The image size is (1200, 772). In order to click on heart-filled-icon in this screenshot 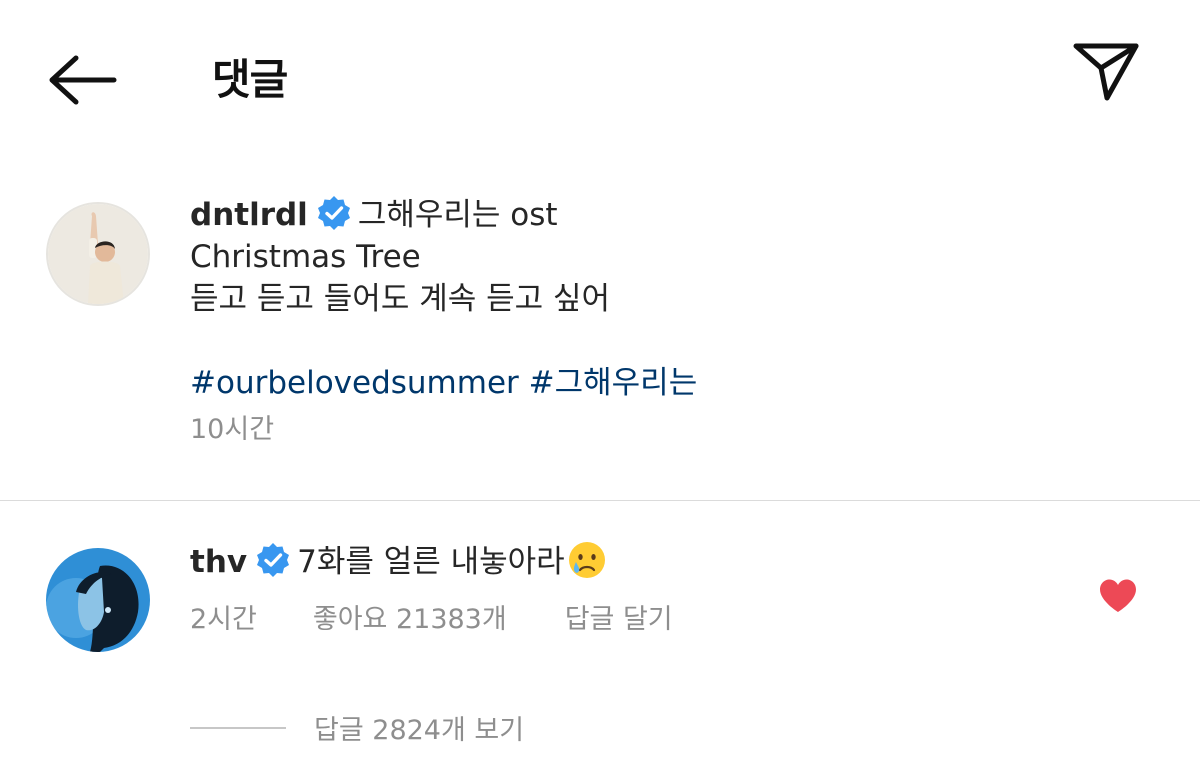, I will do `click(1118, 595)`.